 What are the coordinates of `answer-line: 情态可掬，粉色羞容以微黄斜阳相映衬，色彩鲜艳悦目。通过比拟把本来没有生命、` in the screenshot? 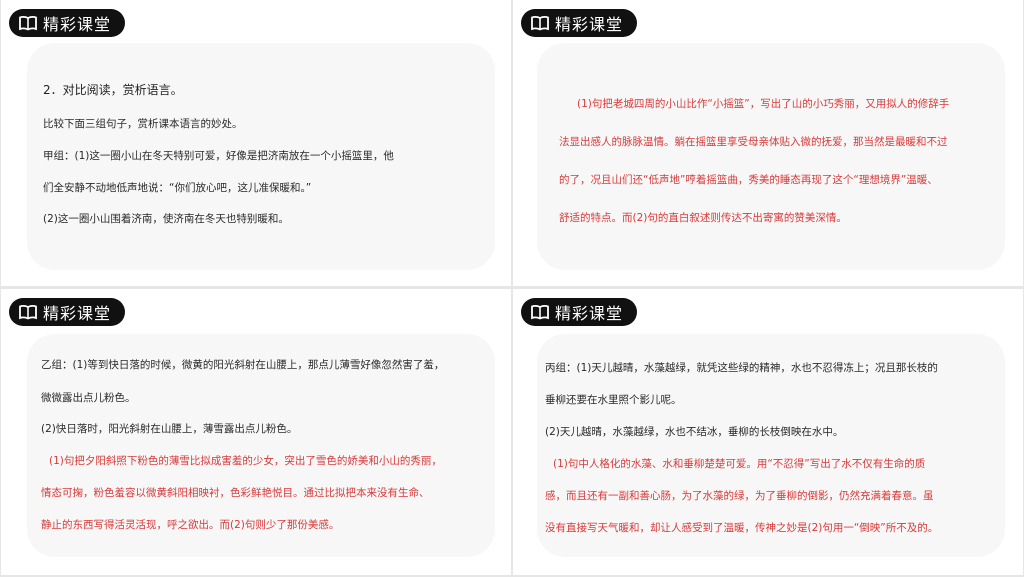 It's located at (235, 493).